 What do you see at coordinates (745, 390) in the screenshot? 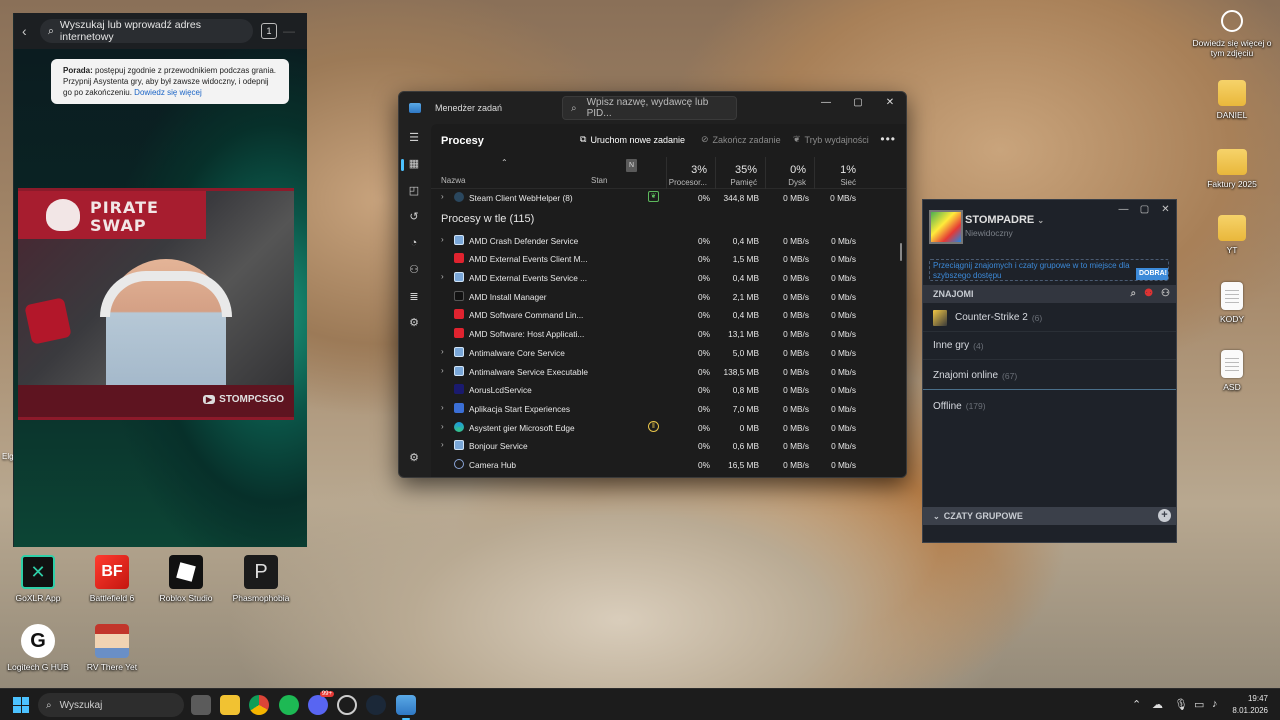
I see `process-memory: 0,8 MB` at bounding box center [745, 390].